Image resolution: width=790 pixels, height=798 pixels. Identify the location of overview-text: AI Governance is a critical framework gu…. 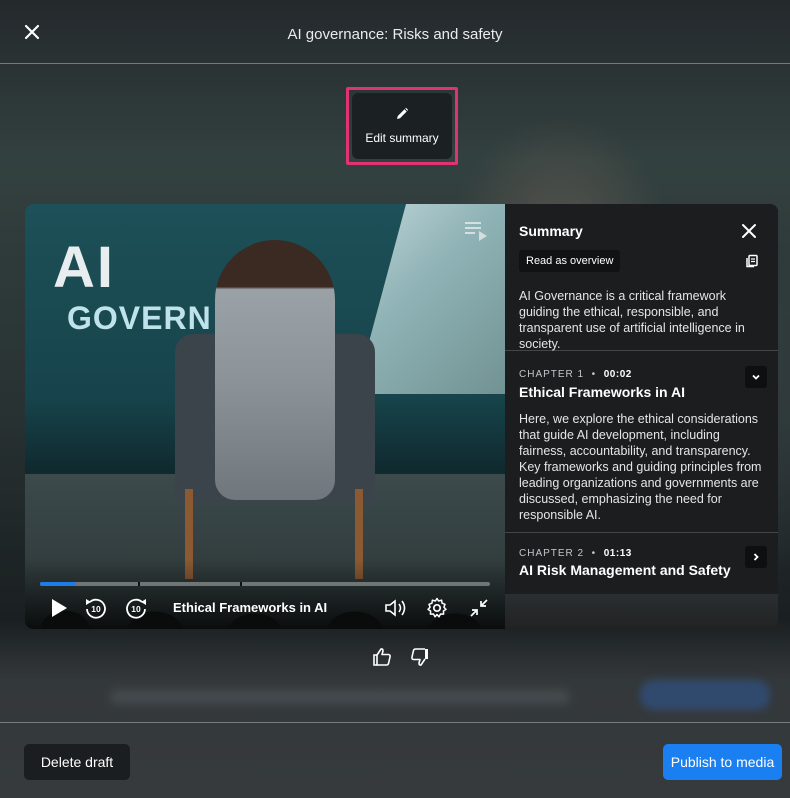
(632, 320).